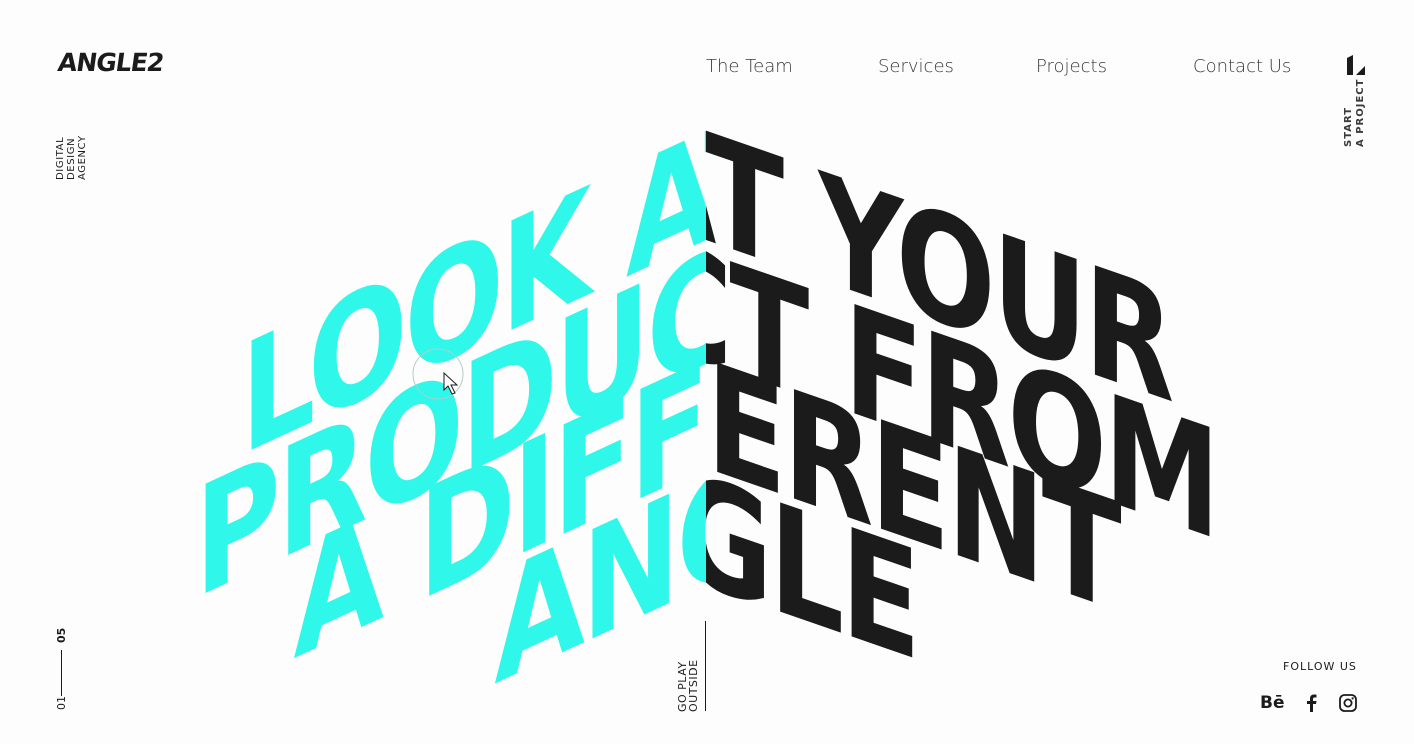 The width and height of the screenshot is (1414, 744). What do you see at coordinates (705, 666) in the screenshot?
I see `center-divider` at bounding box center [705, 666].